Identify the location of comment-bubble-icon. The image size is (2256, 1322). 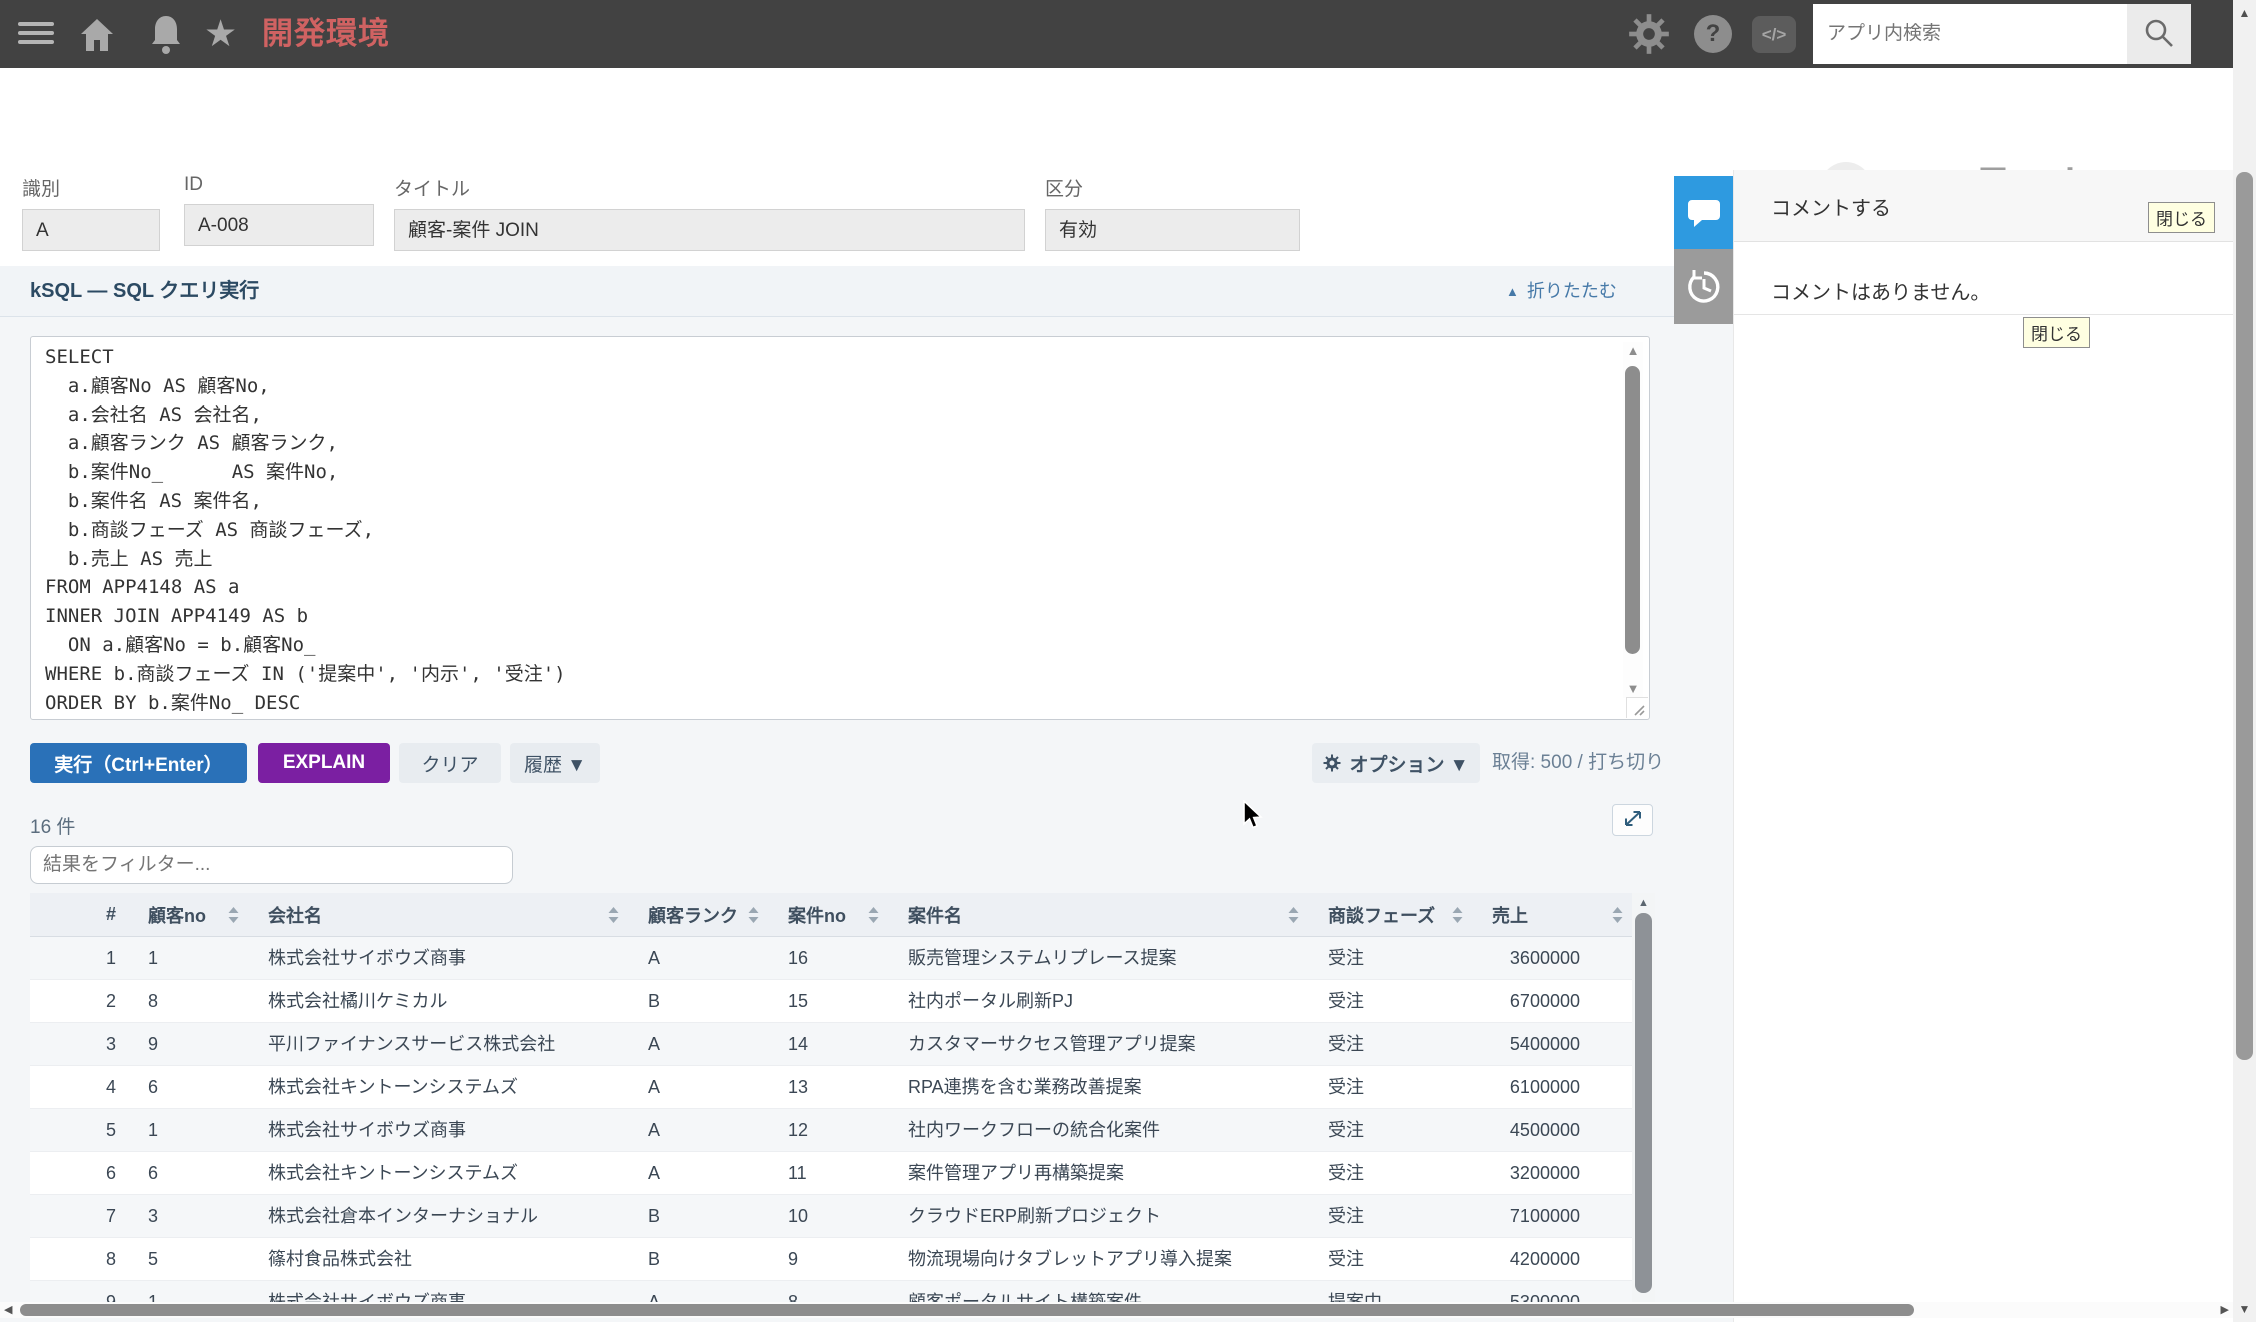
(1703, 213).